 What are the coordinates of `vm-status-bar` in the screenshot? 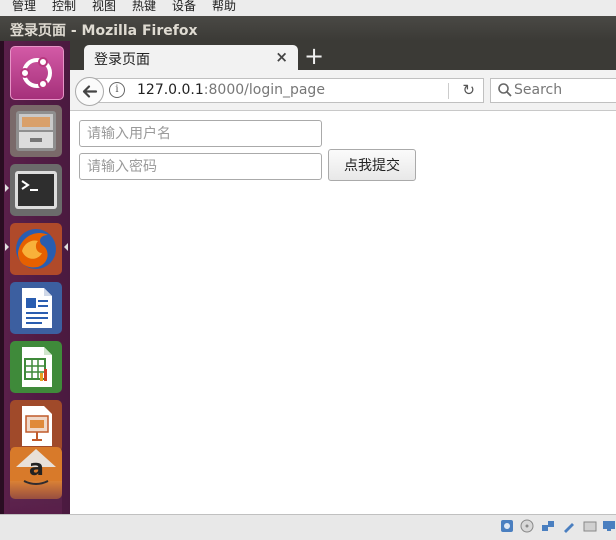 It's located at (308, 527).